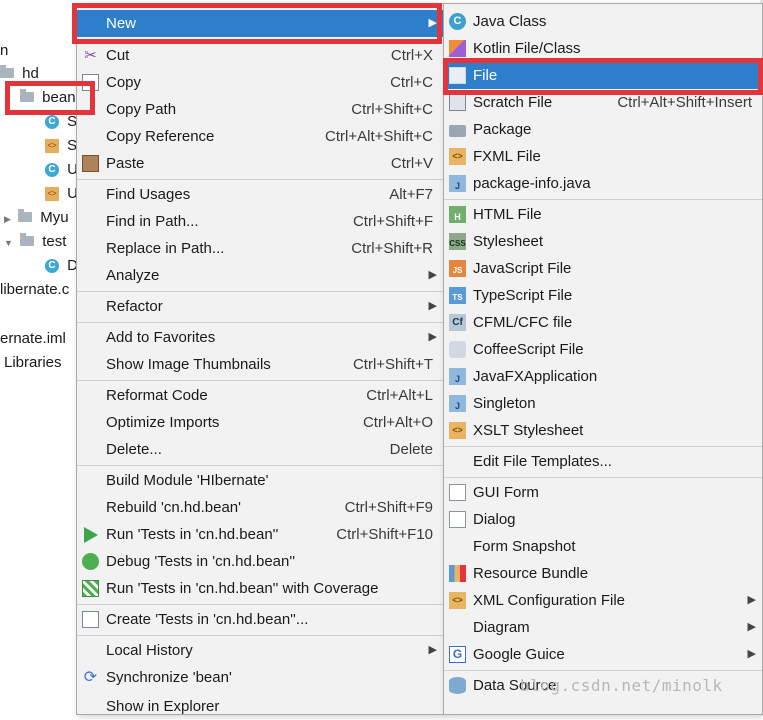 This screenshot has width=763, height=720. I want to click on submenu-item-package-info: J package-info.java, so click(603, 183).